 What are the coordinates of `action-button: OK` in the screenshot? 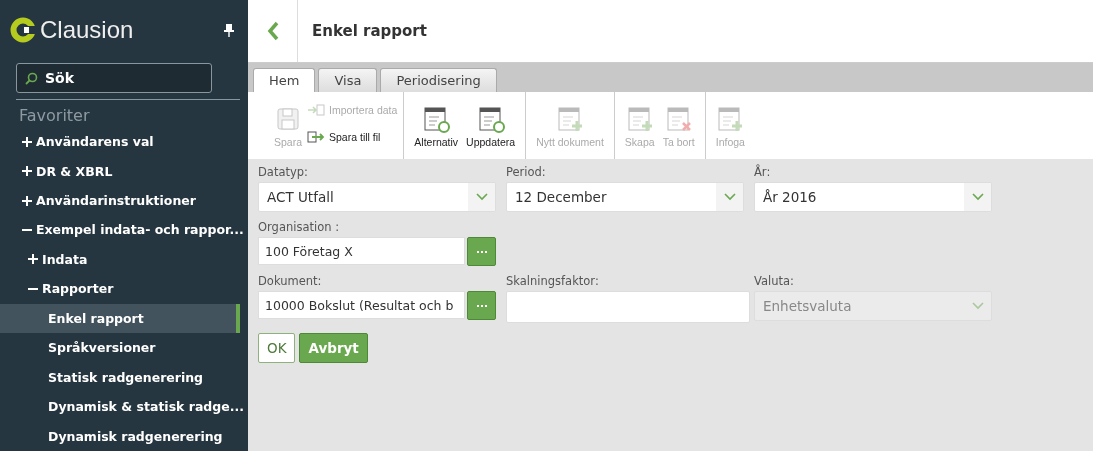 It's located at (277, 348).